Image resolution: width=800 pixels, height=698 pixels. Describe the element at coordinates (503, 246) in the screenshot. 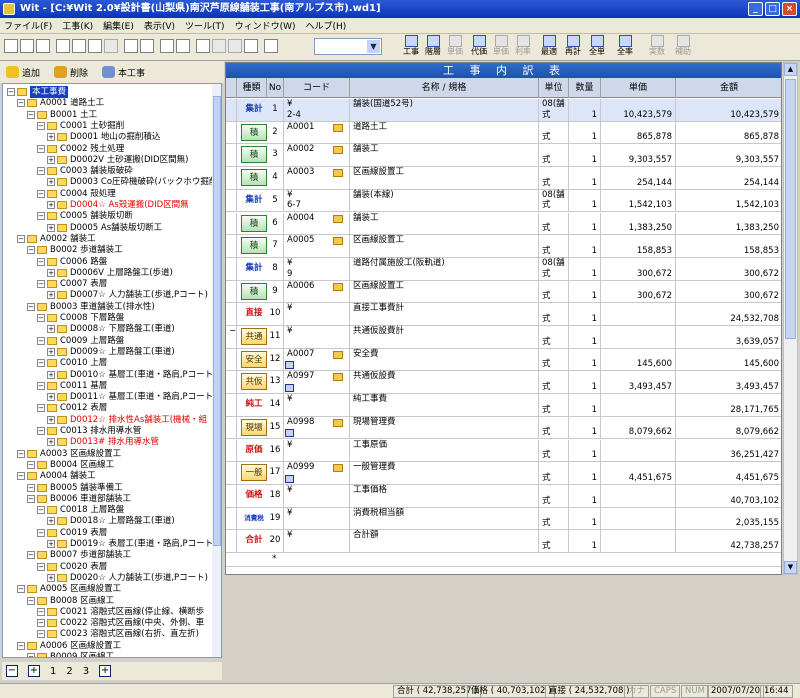

I see `table-row: 積 7 A0005 区画線設置工式 1 158,853 158,853` at that location.